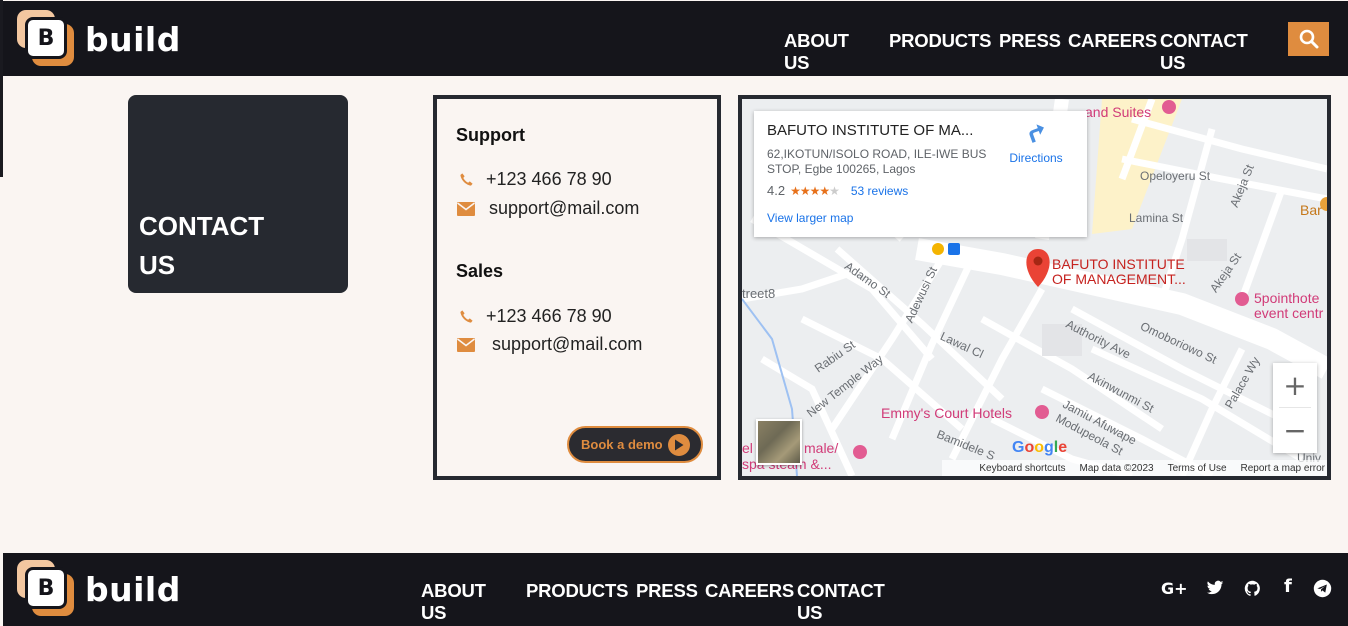  What do you see at coordinates (1295, 385) in the screenshot?
I see `zoom-in-button: +` at bounding box center [1295, 385].